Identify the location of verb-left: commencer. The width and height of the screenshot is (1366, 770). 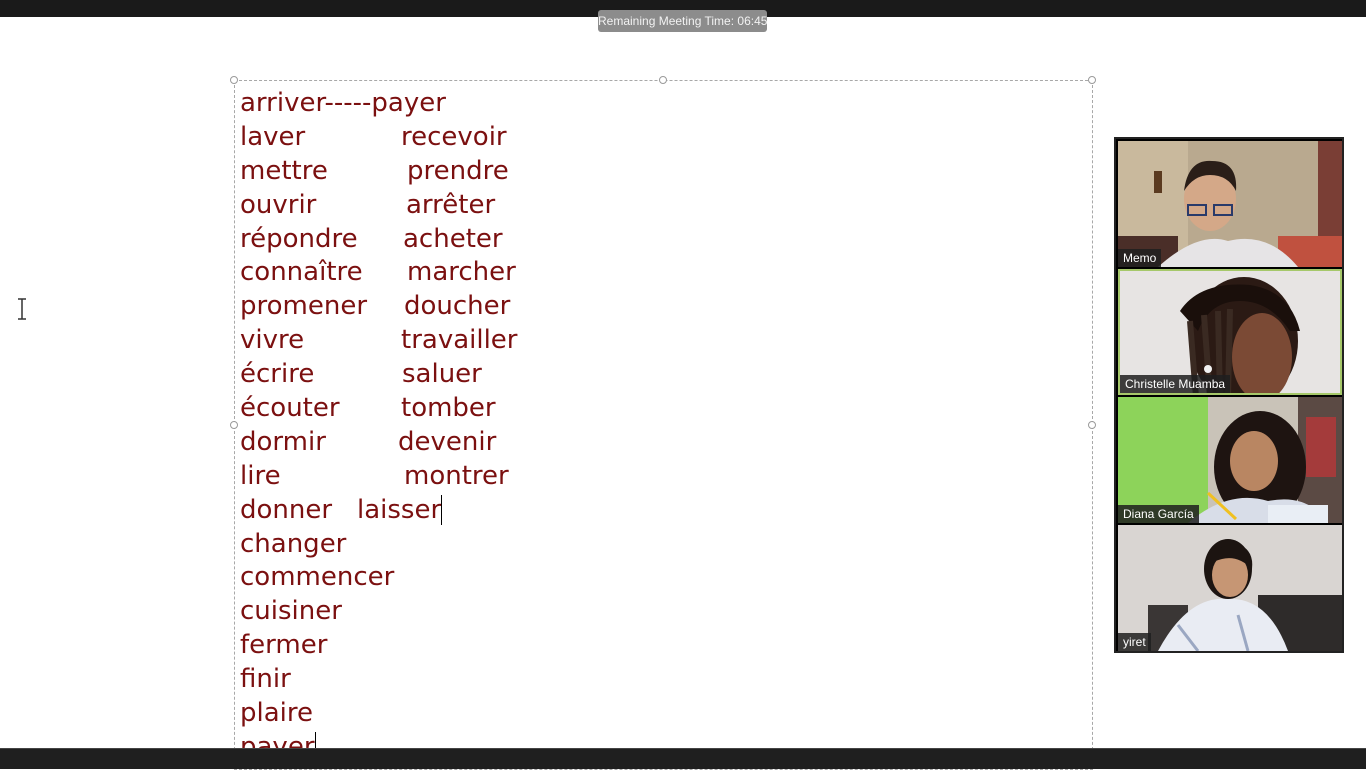
(317, 577).